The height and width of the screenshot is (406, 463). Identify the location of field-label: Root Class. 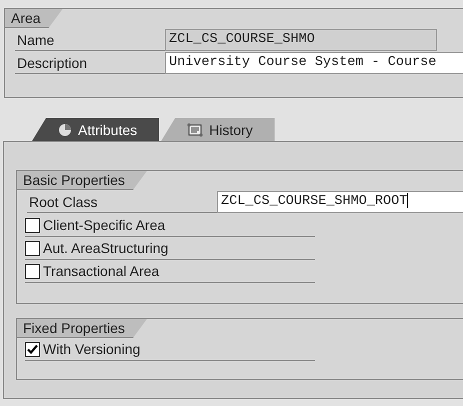
(122, 202).